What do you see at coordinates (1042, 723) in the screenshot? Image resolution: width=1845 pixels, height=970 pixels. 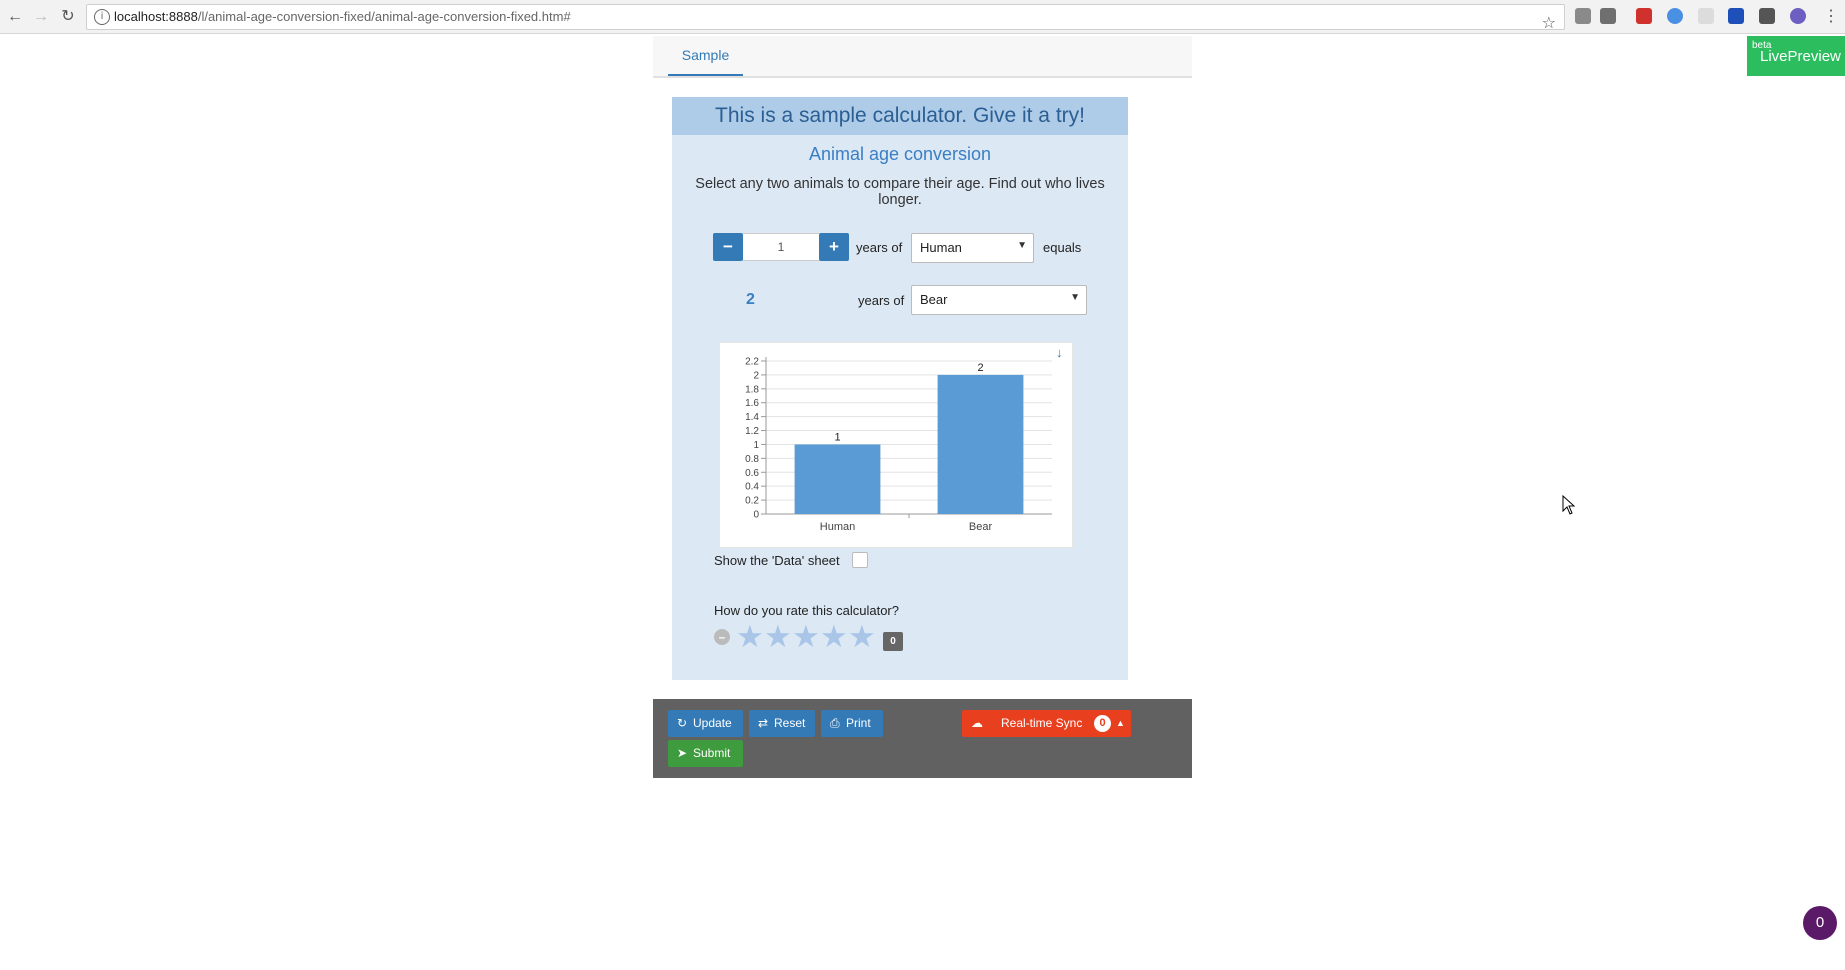 I see `realtime-sync-label: Real-time Sync` at bounding box center [1042, 723].